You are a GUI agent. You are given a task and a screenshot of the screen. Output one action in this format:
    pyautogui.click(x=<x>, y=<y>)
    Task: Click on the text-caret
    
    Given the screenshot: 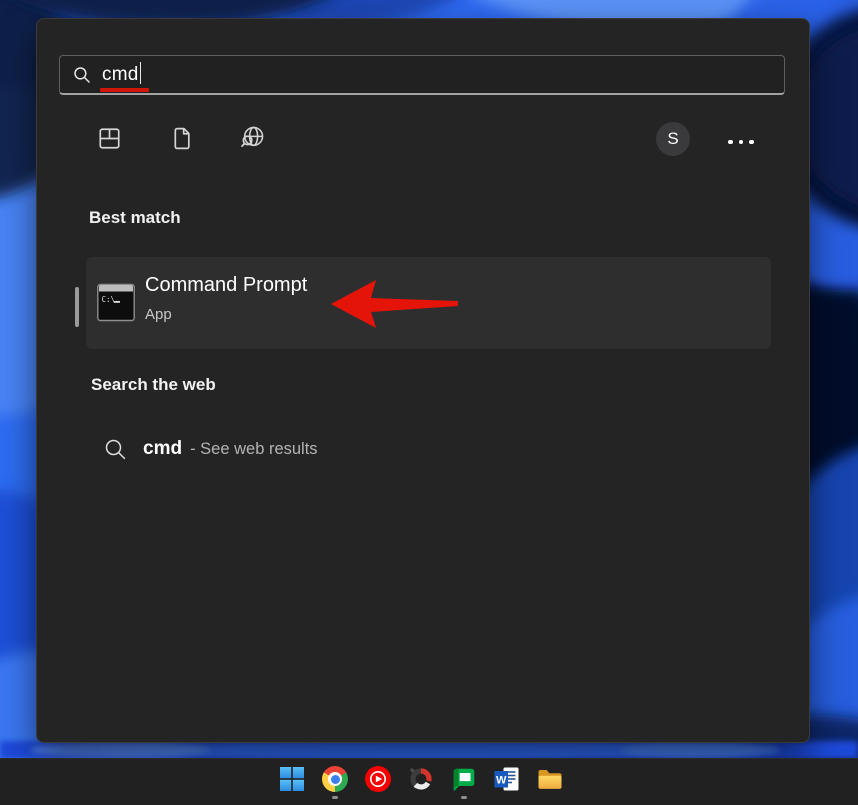 What is the action you would take?
    pyautogui.click(x=140, y=73)
    